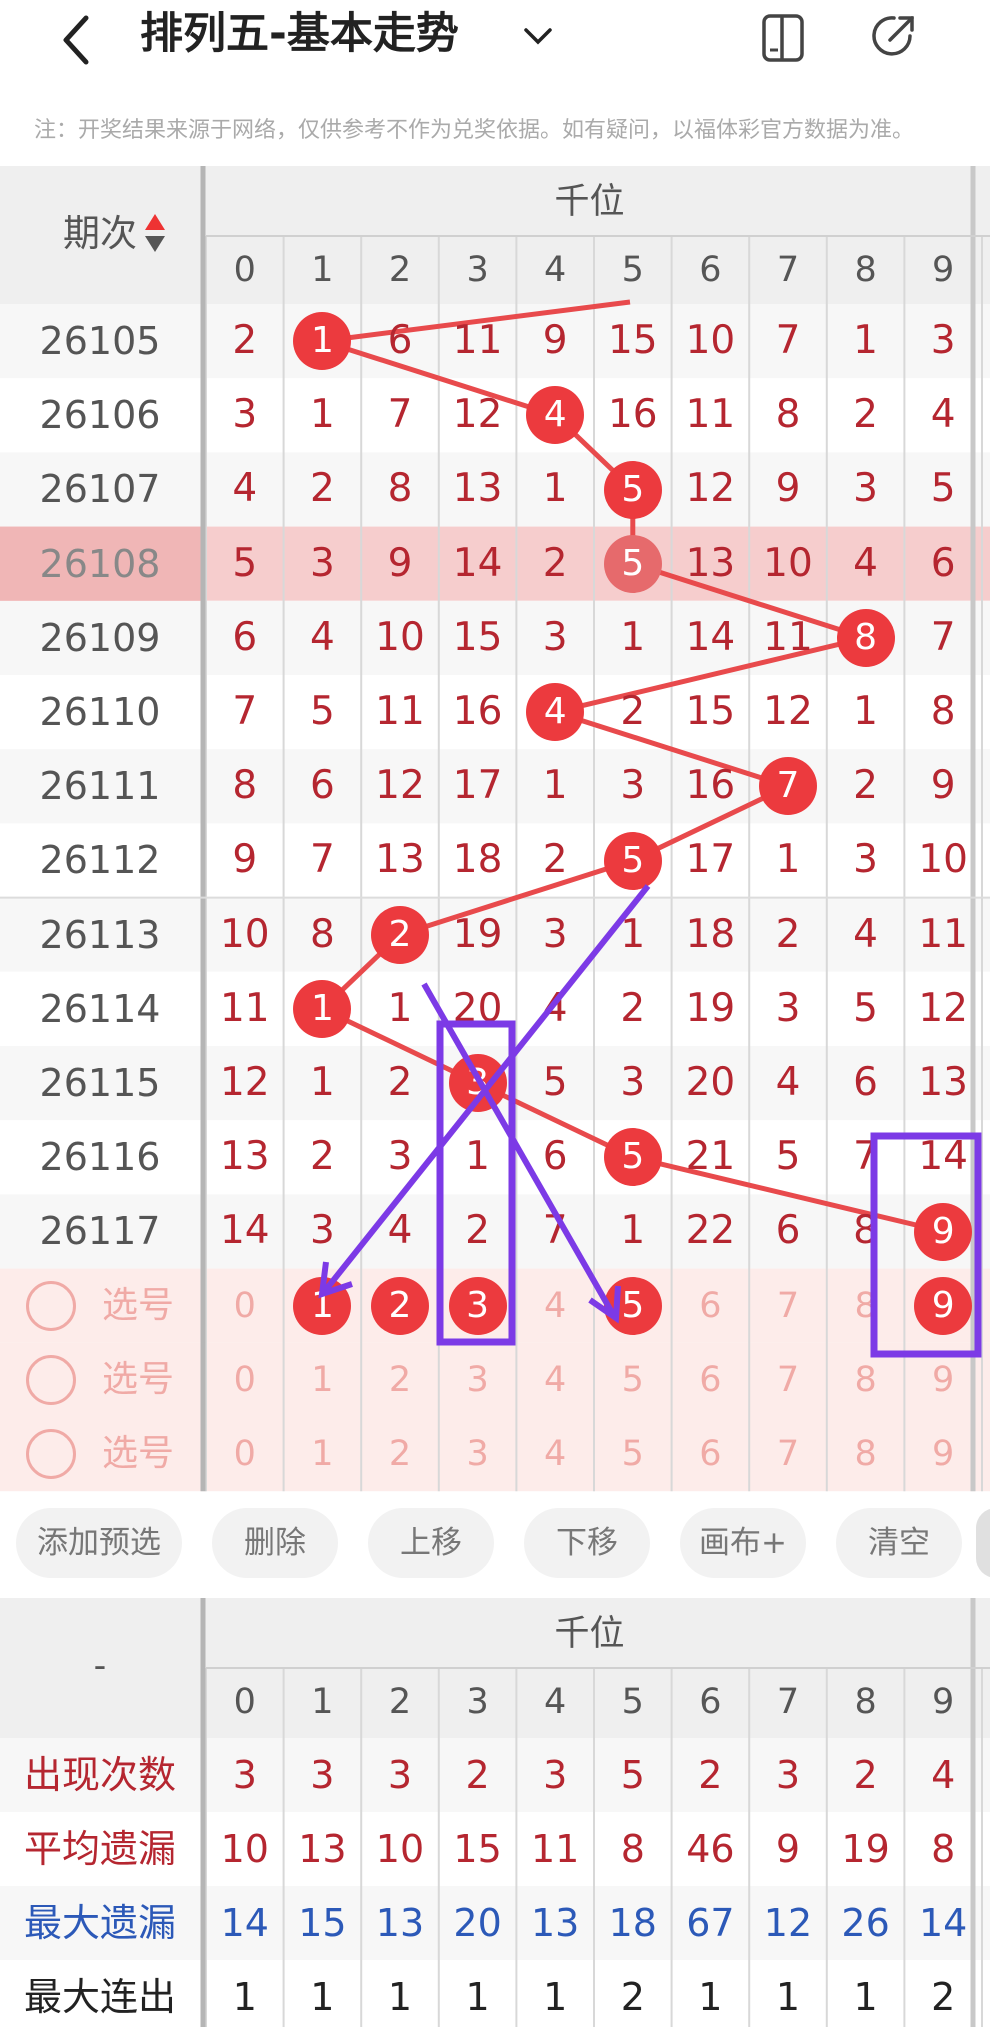 Image resolution: width=990 pixels, height=2034 pixels. Describe the element at coordinates (899, 1543) in the screenshot. I see `clear-button: 清空` at that location.